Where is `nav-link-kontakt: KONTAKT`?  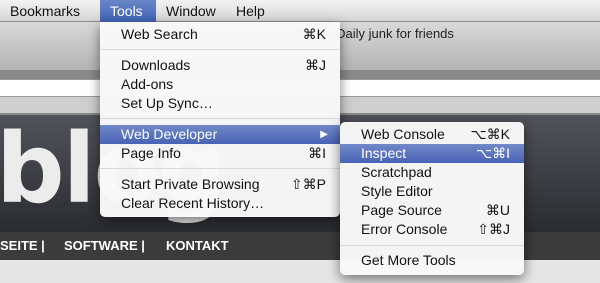
nav-link-kontakt: KONTAKT is located at coordinates (197, 246).